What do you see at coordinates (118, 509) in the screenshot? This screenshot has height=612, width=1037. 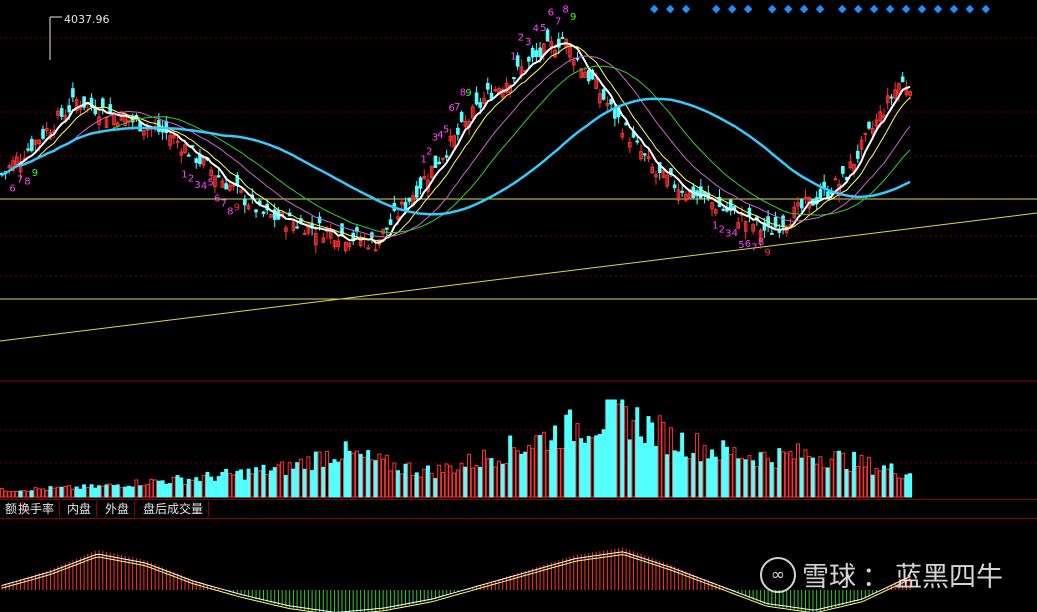 I see `tab-outer-volume: 外盘` at bounding box center [118, 509].